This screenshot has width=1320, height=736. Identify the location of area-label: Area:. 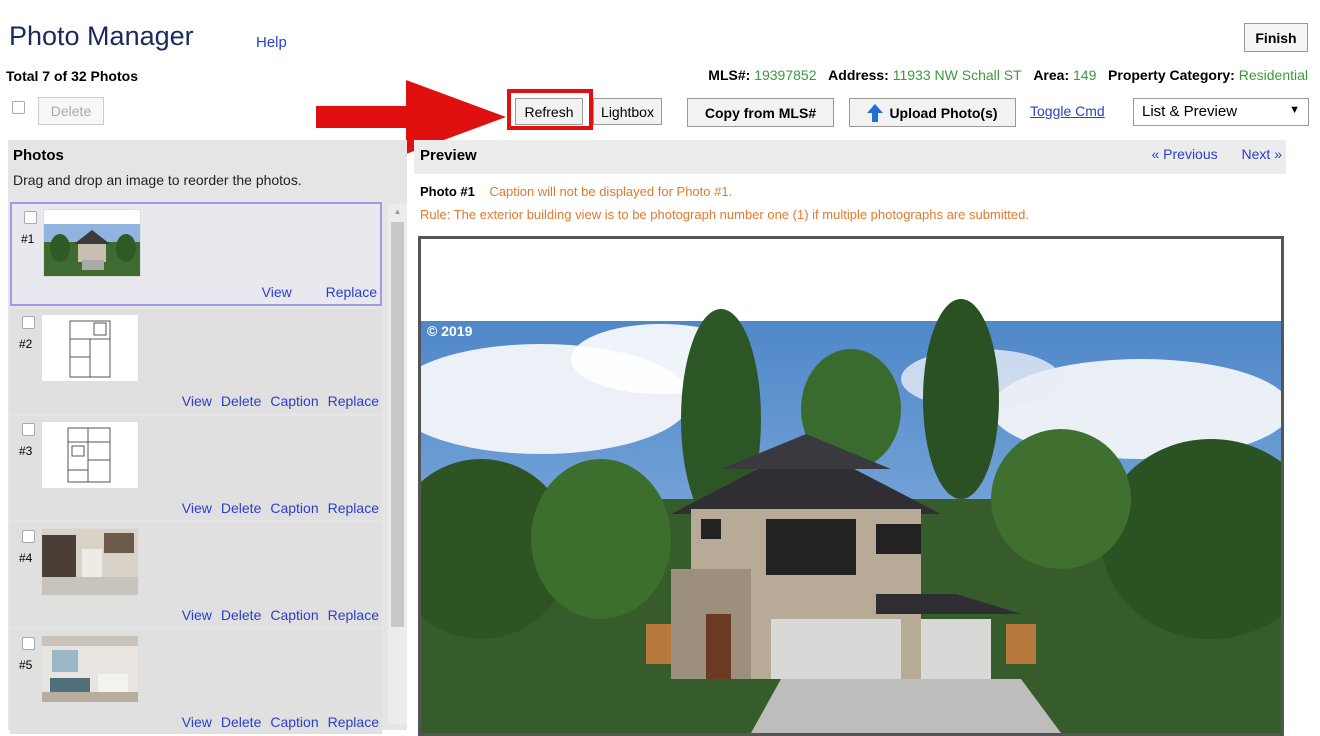
(1051, 75).